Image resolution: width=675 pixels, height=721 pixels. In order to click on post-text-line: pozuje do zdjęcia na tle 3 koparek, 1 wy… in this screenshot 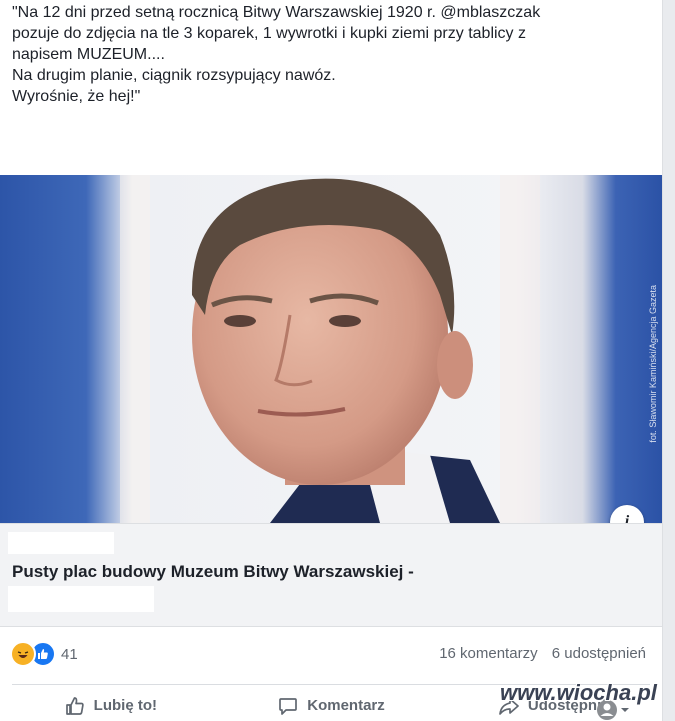, I will do `click(269, 33)`.